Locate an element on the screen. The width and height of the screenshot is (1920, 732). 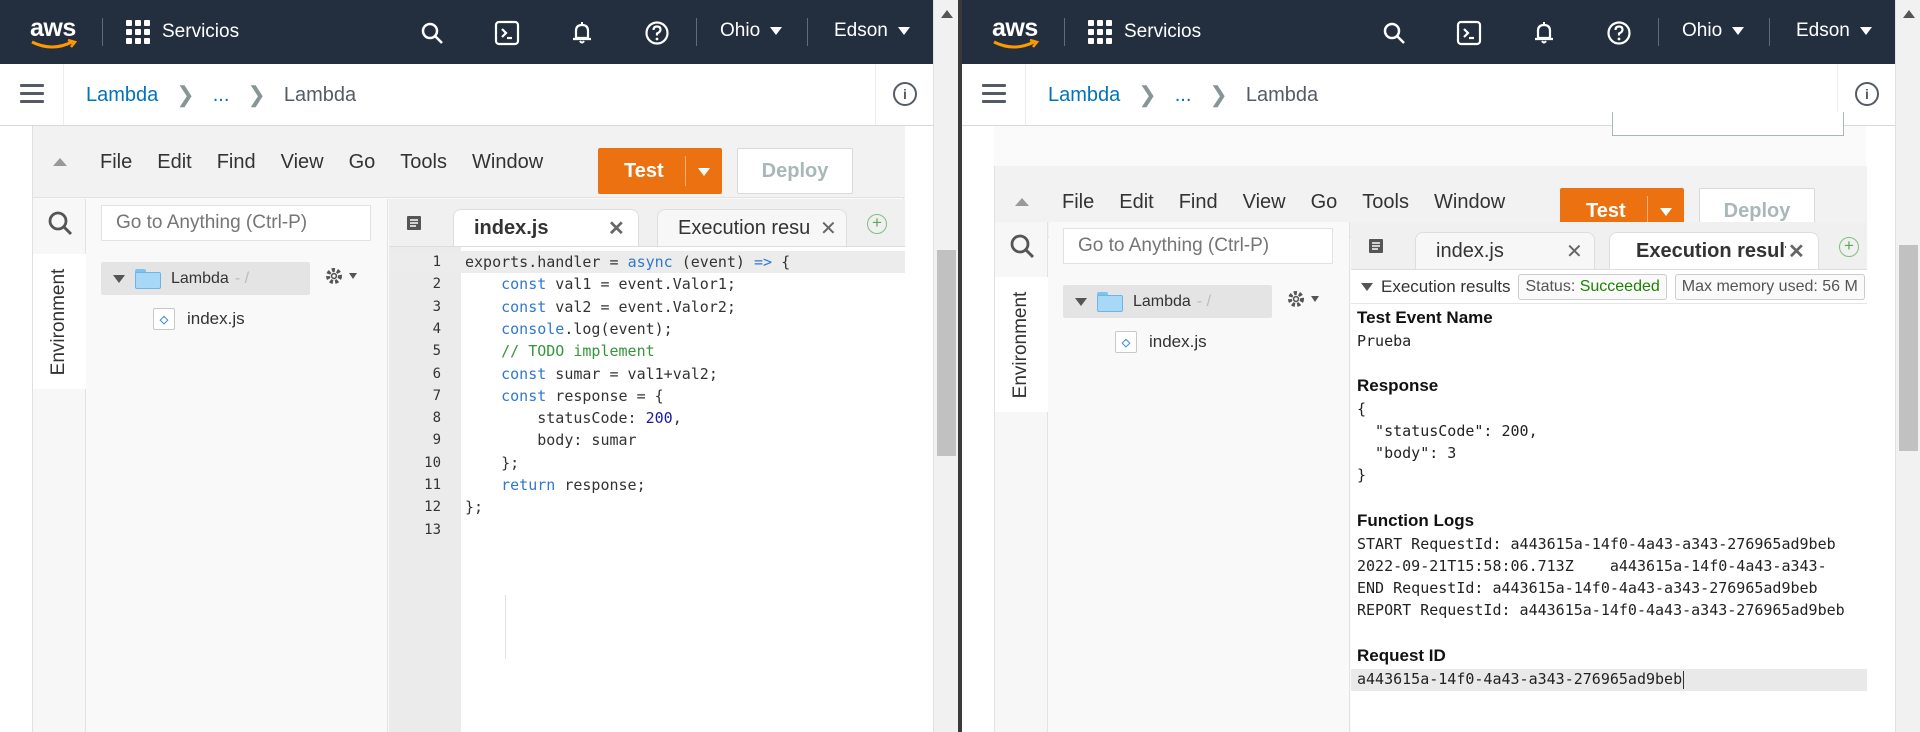
file-tree: Lambda - / ◇ index.js is located at coordinates (1199, 477).